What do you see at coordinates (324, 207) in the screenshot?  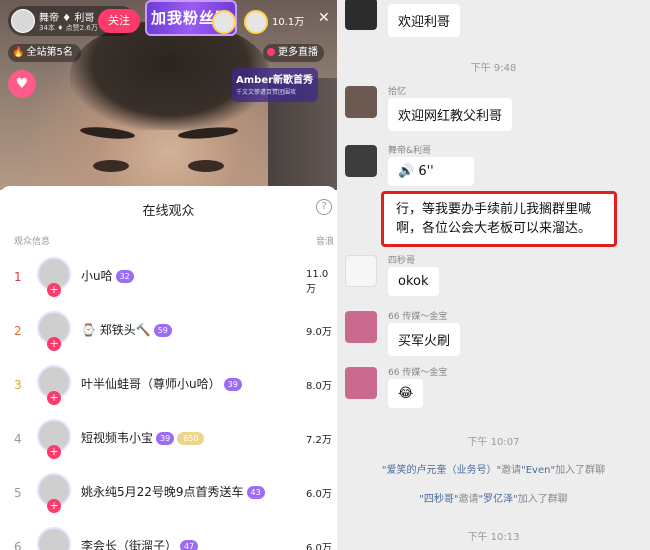 I see `help-icon: ?` at bounding box center [324, 207].